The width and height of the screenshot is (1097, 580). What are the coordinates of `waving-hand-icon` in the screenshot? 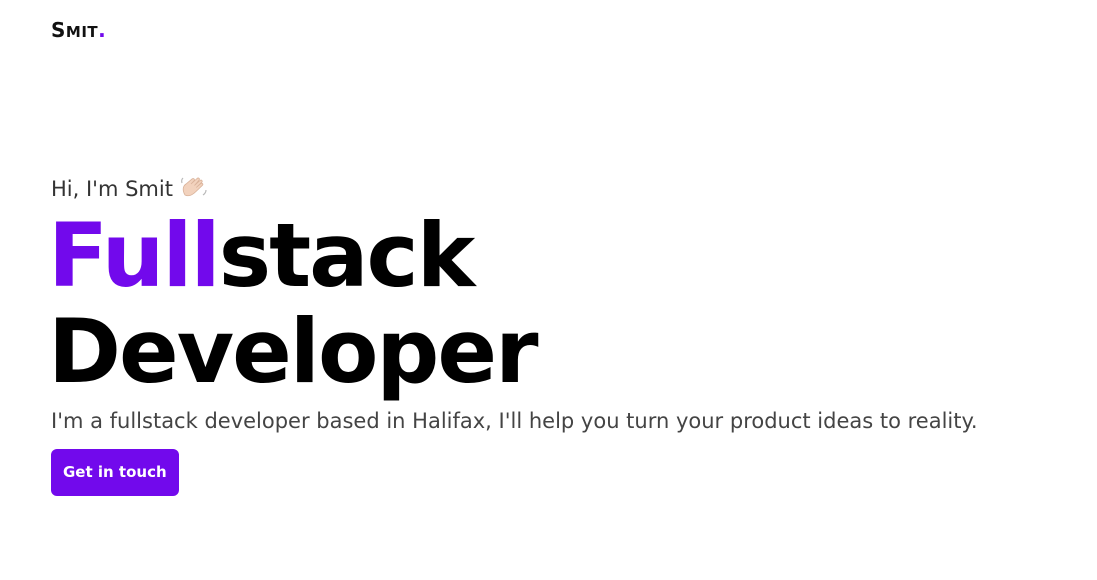 It's located at (194, 189).